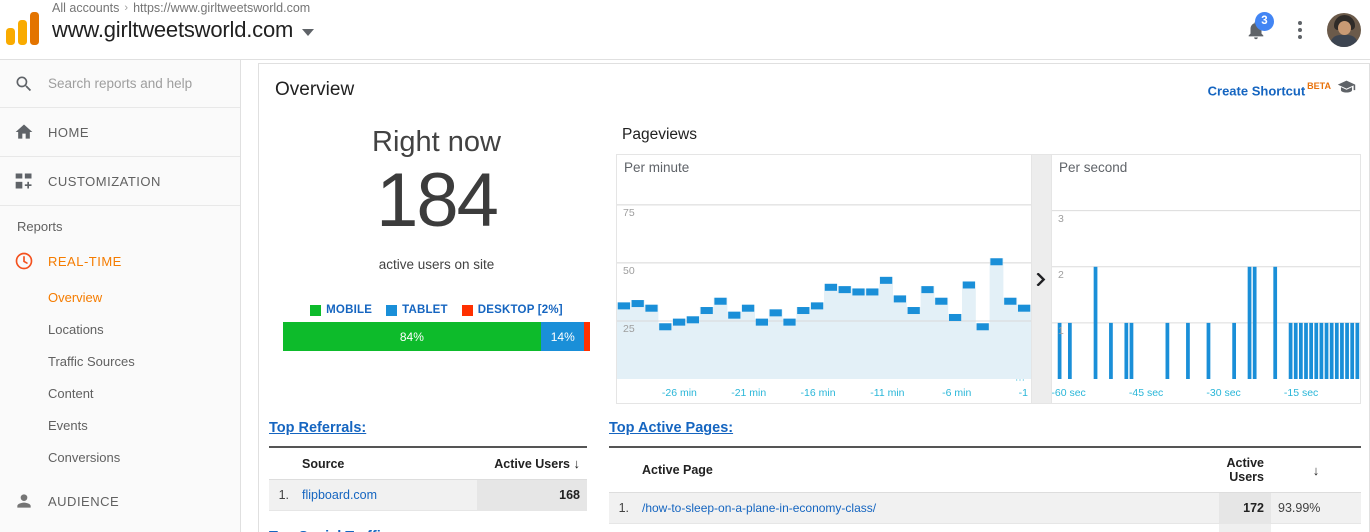  Describe the element at coordinates (1319, 86) in the screenshot. I see `beta-tag: BETA` at that location.